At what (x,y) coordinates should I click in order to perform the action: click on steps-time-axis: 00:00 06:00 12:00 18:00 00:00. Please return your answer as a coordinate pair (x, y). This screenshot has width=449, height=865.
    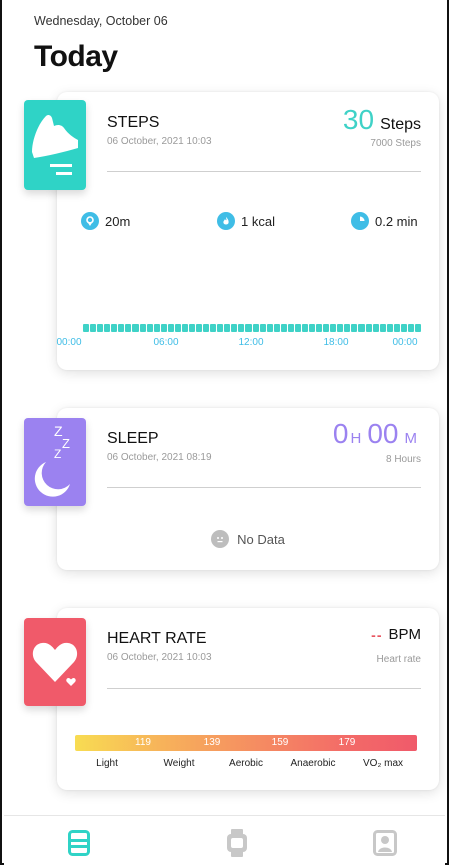
    Looking at the image, I should click on (238, 344).